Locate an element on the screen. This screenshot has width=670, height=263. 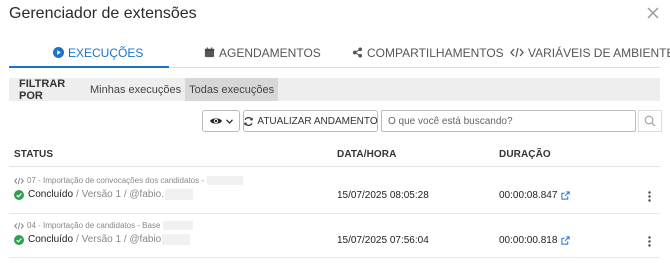
active-tab-indicator is located at coordinates (89, 67).